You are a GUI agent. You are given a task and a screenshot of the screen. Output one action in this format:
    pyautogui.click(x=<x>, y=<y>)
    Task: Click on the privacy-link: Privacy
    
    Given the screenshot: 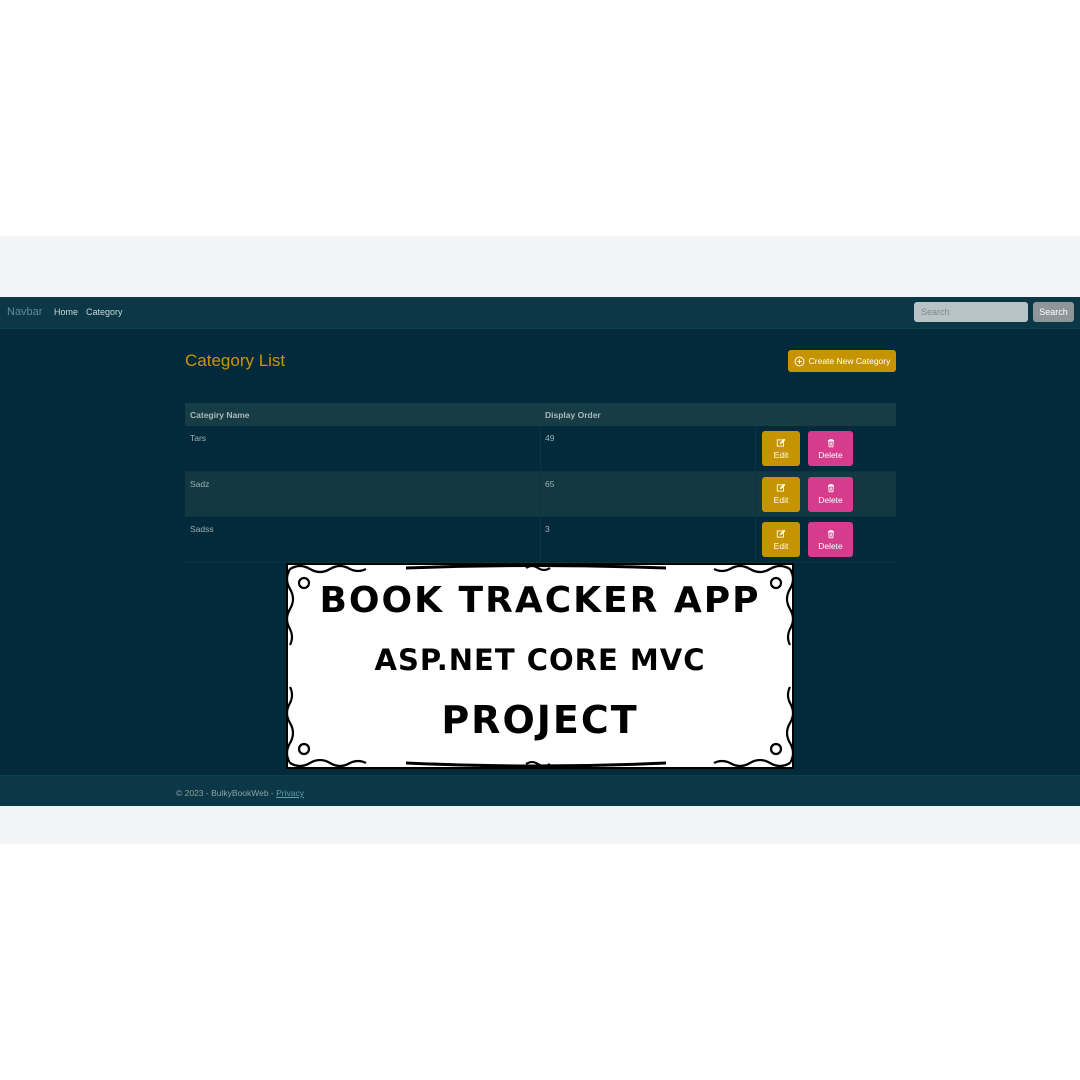 What is the action you would take?
    pyautogui.click(x=290, y=793)
    